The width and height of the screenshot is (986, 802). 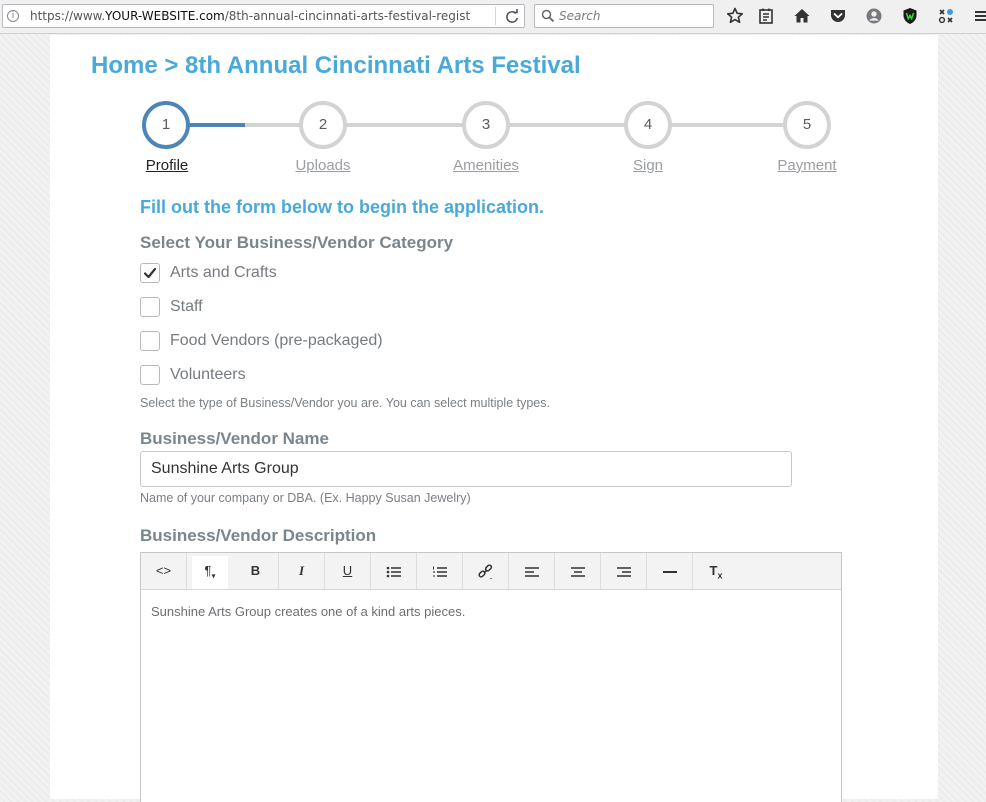 I want to click on bold-button: B, so click(x=256, y=571).